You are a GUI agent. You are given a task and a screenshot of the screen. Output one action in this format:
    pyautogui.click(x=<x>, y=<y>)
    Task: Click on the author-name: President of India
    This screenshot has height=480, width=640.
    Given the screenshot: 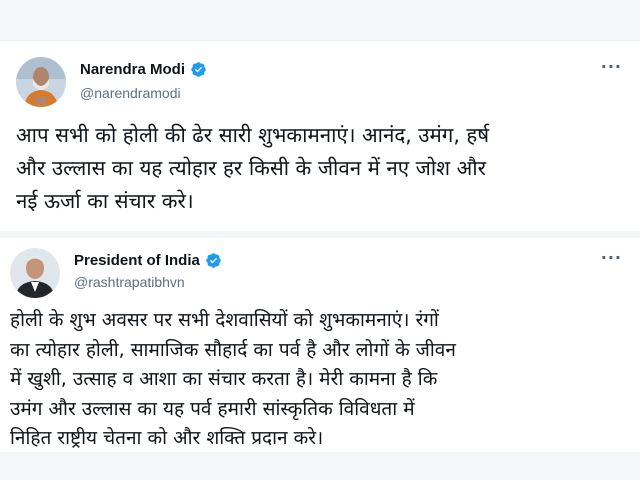 What is the action you would take?
    pyautogui.click(x=137, y=260)
    